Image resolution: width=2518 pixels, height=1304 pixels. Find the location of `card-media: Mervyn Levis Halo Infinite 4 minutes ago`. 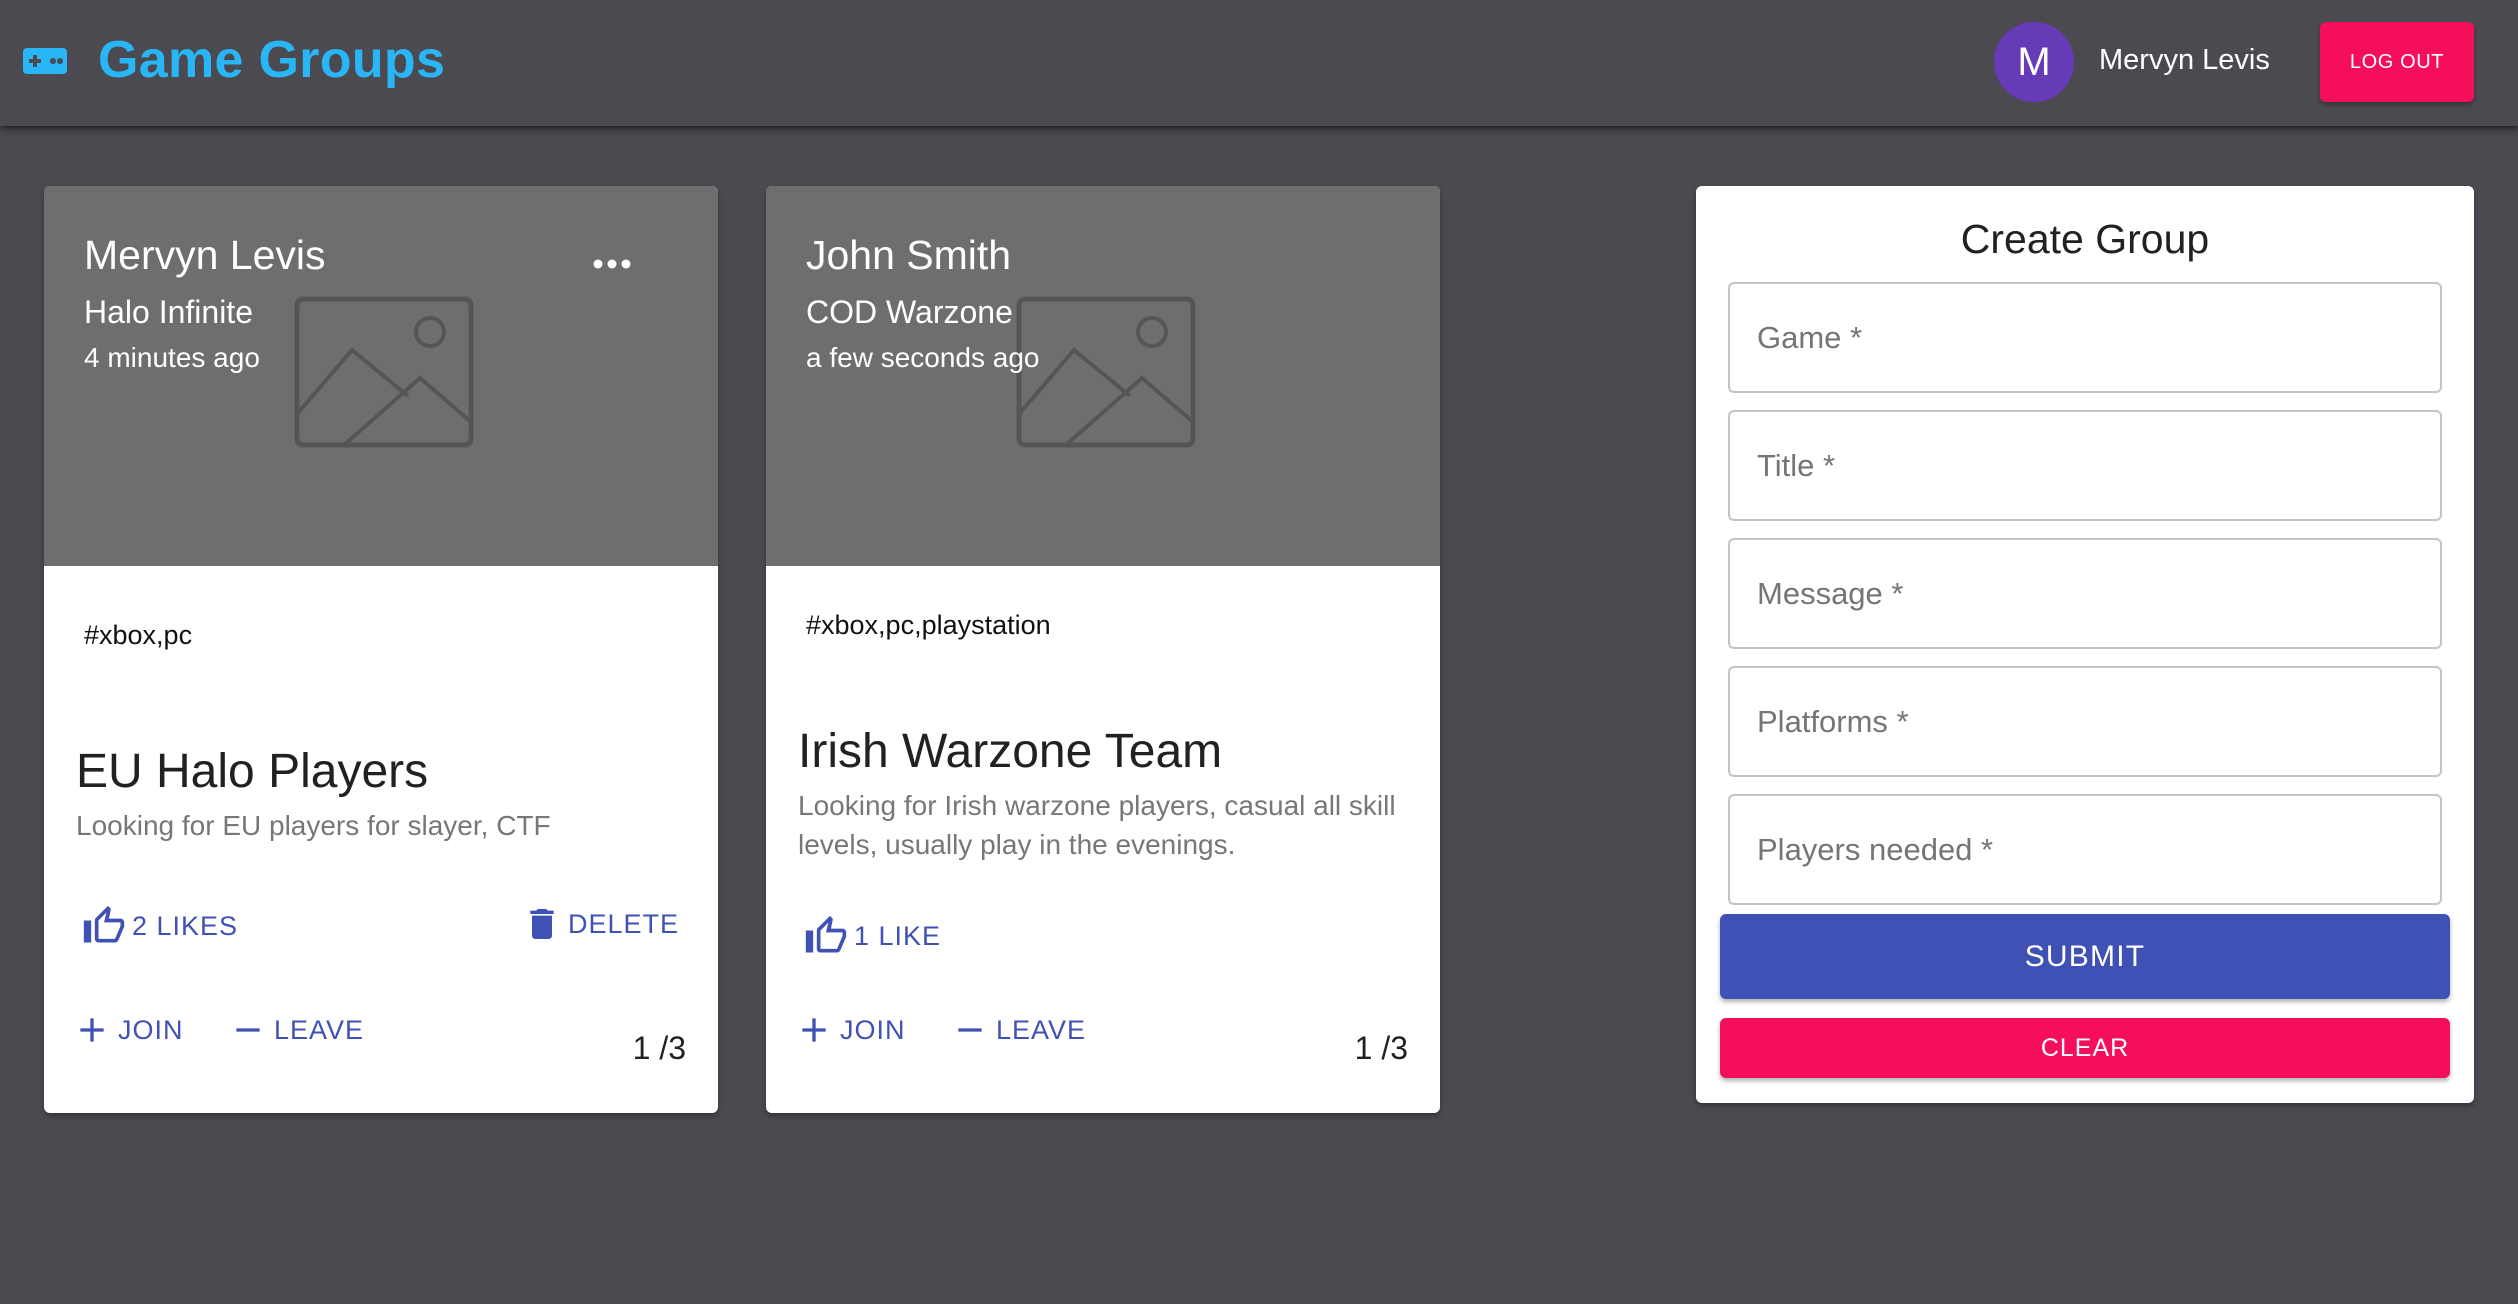

card-media: Mervyn Levis Halo Infinite 4 minutes ago is located at coordinates (381, 376).